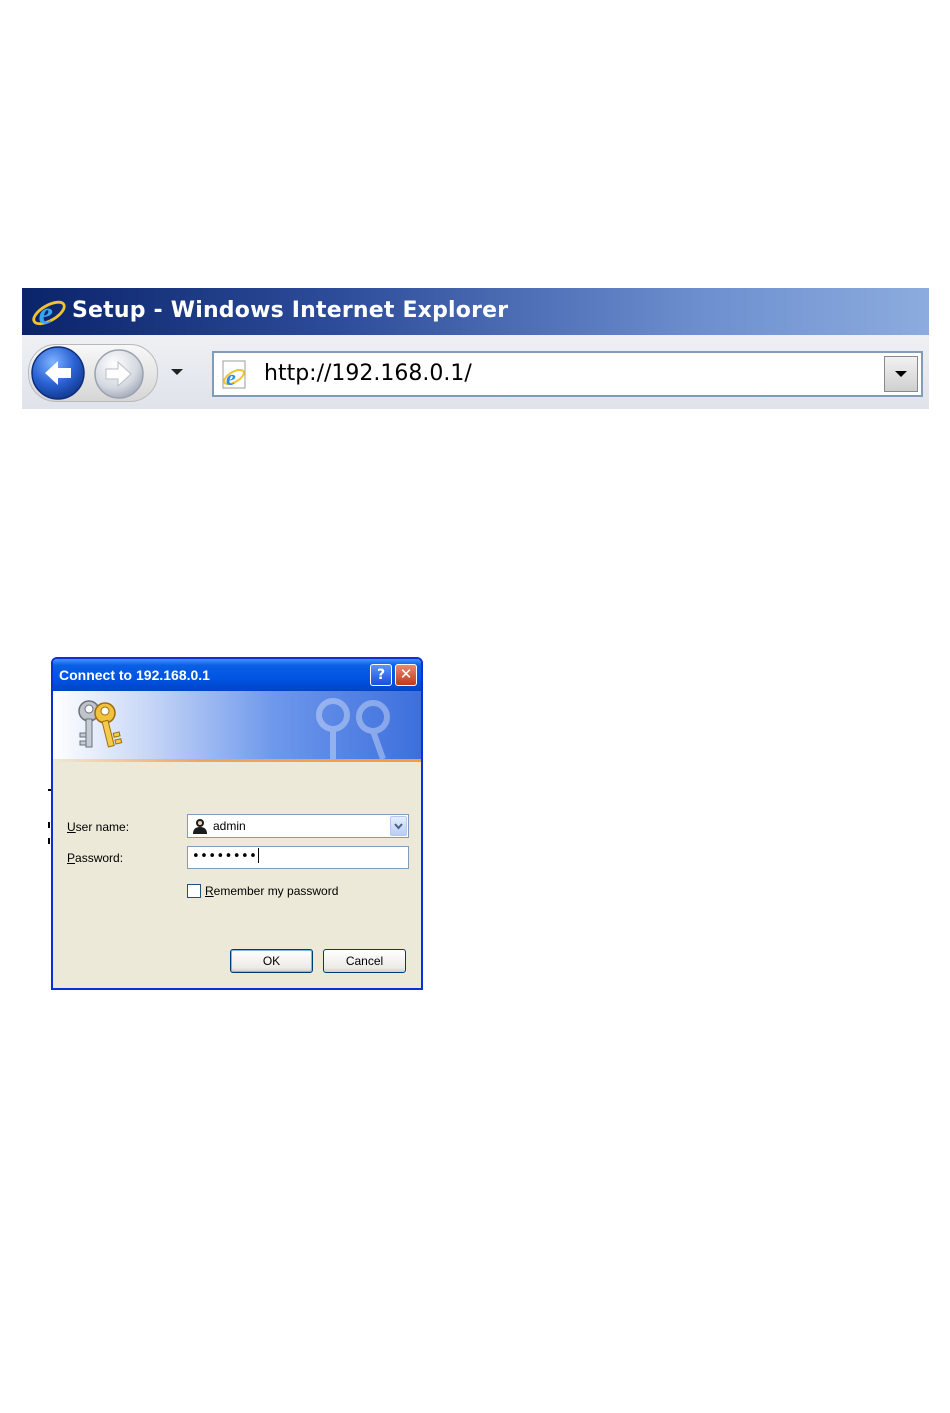  Describe the element at coordinates (353, 728) in the screenshot. I see `keys-watermark-icon` at that location.